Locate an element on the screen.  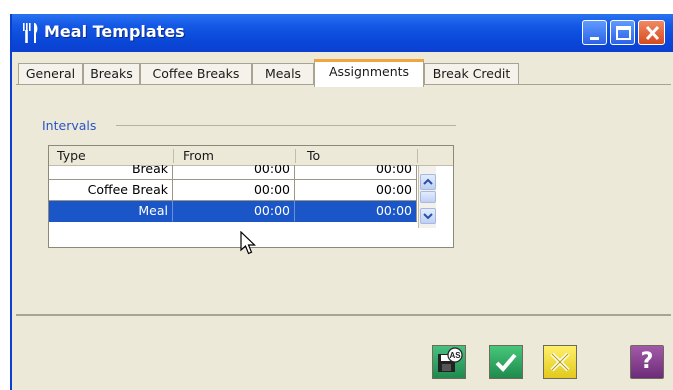
tab-general: General is located at coordinates (50, 74).